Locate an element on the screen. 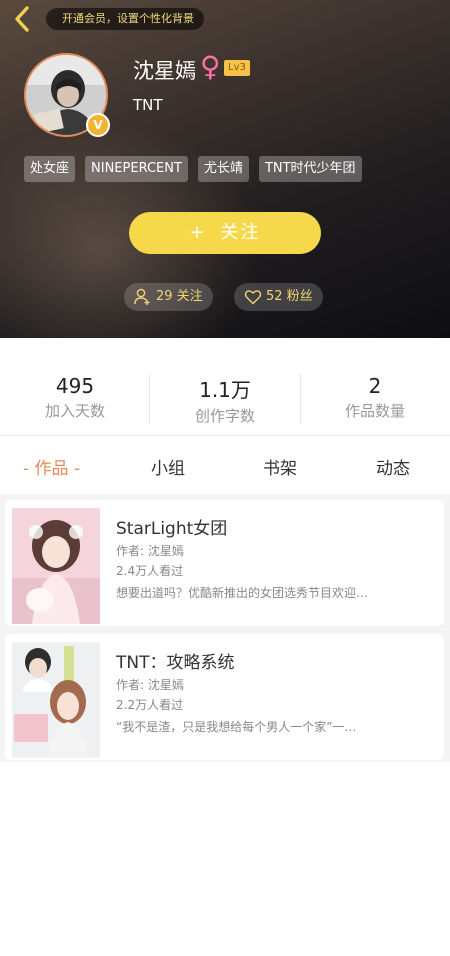 This screenshot has width=450, height=956. plus-icon: + is located at coordinates (198, 232).